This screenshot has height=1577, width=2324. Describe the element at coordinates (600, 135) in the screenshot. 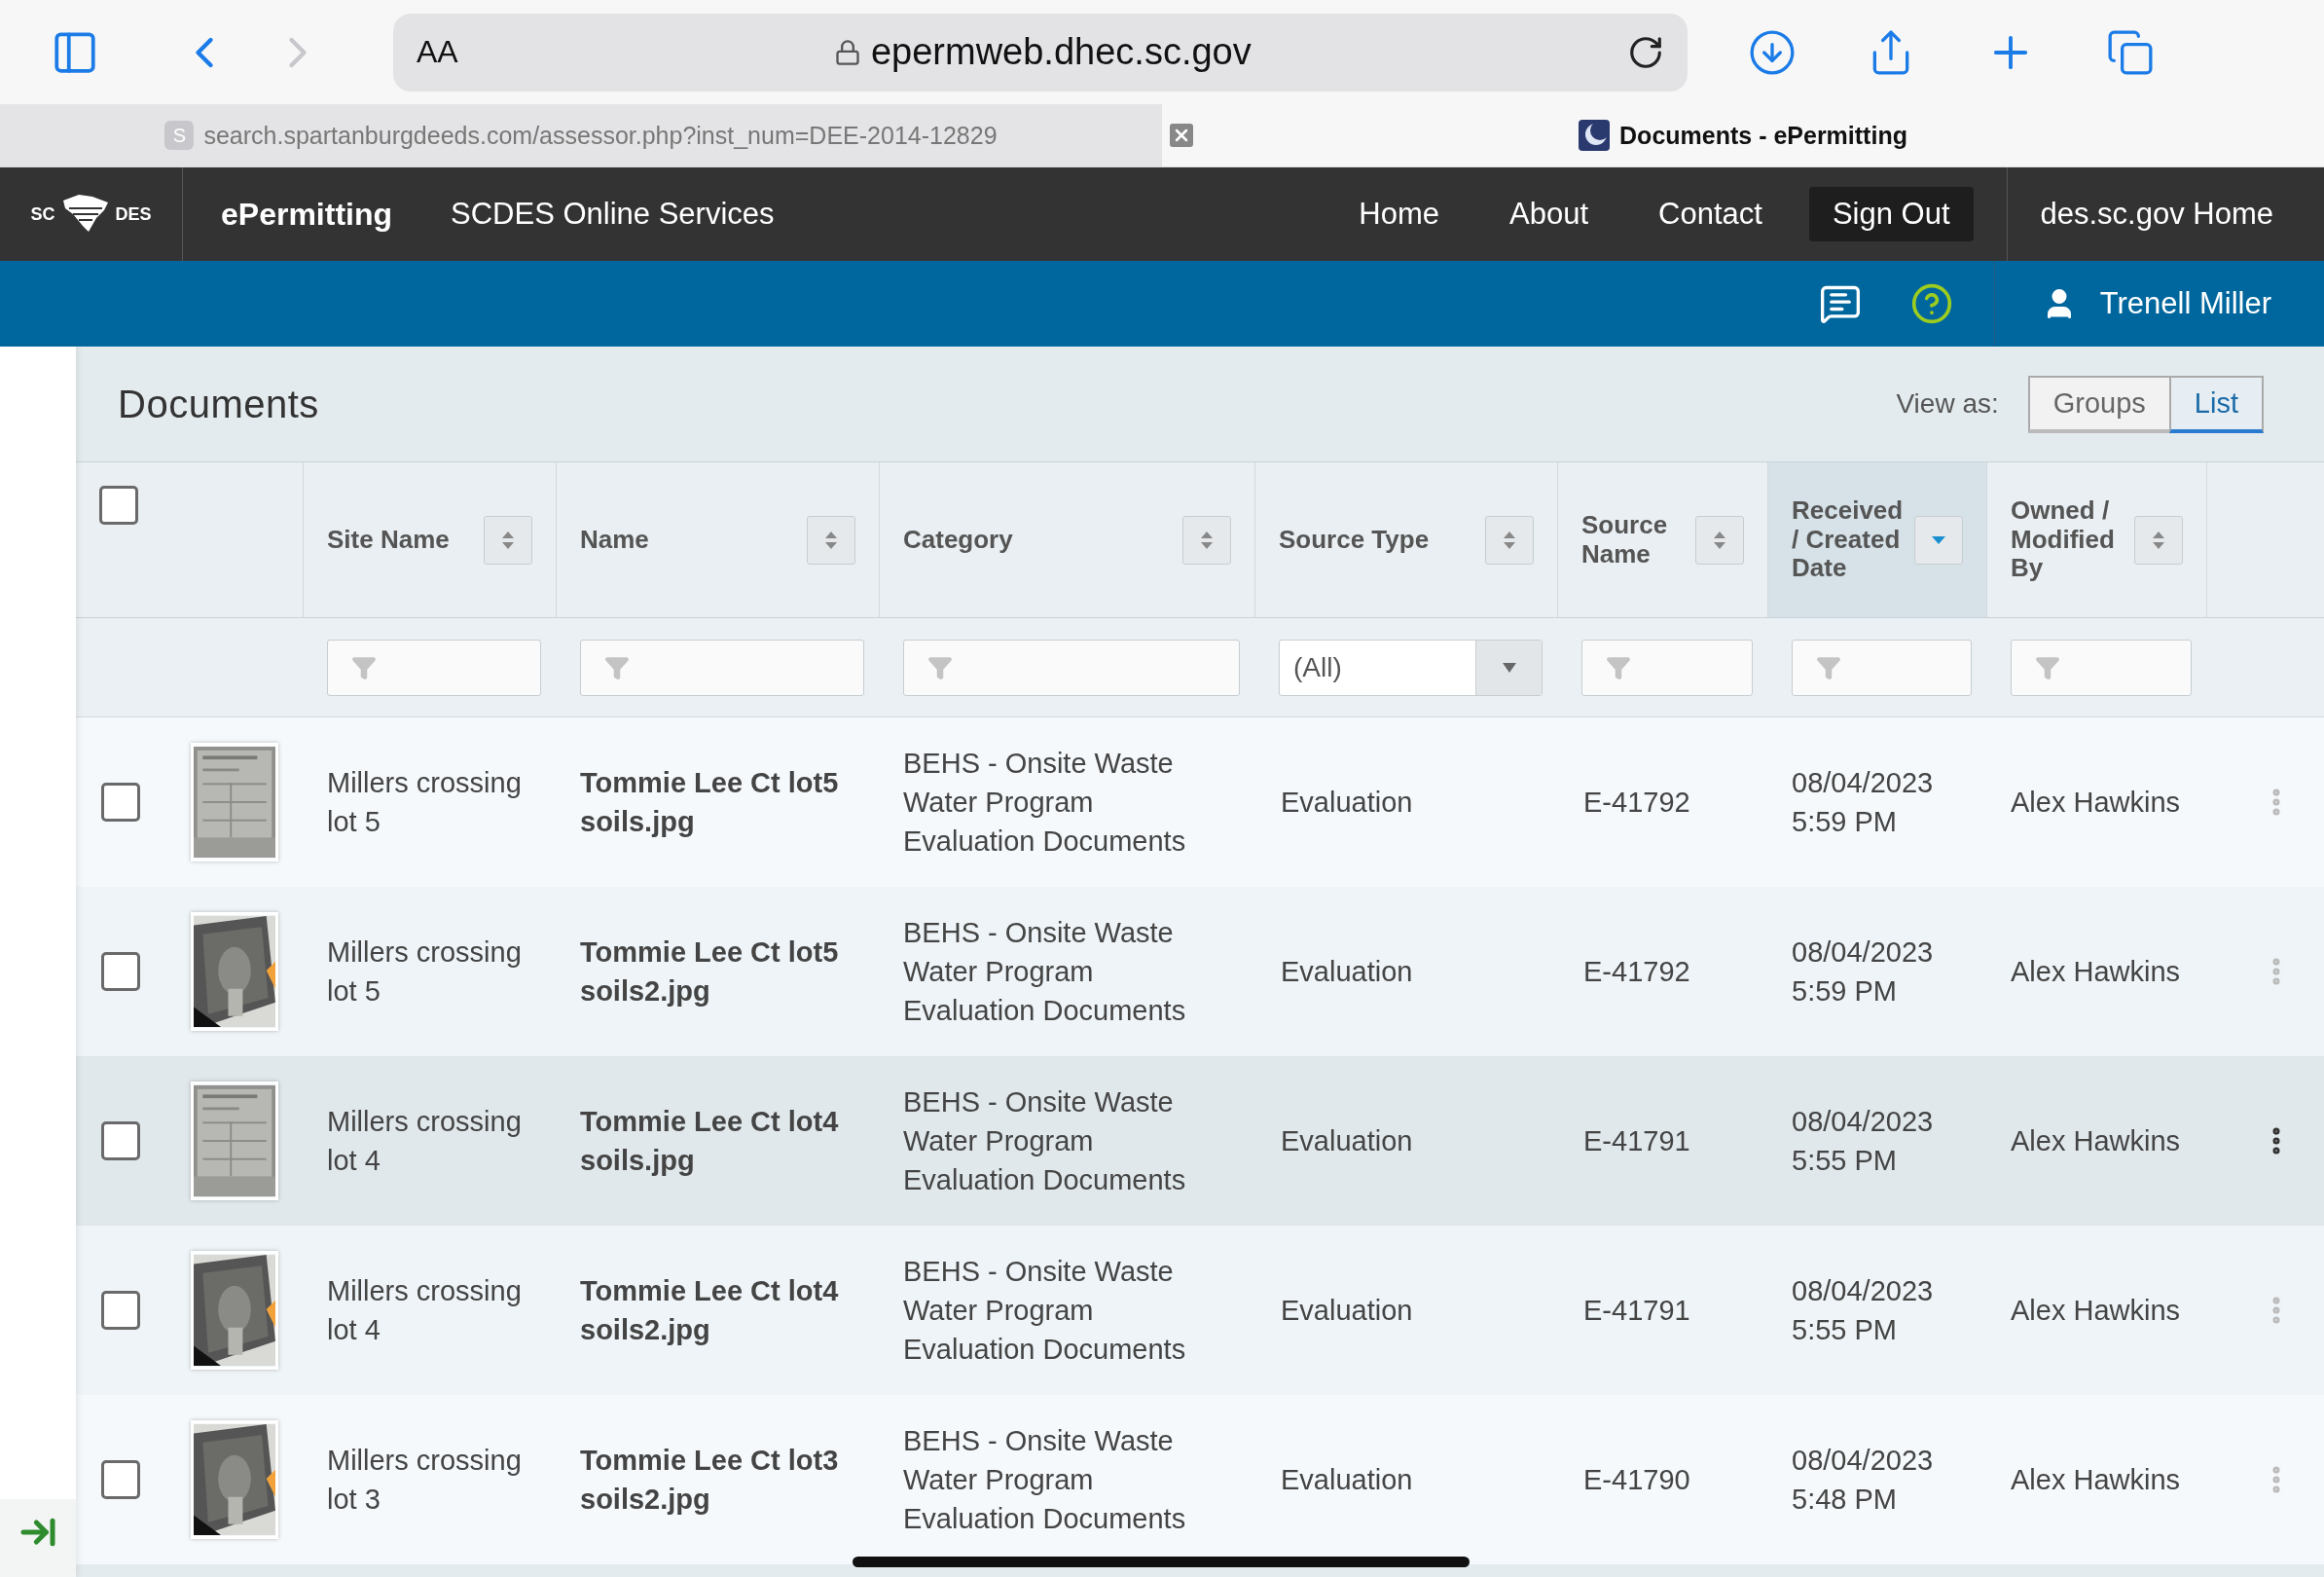

I see `tab-title: search.spartanburgdeeds.com/assessor.php?inst_num=DEE-2014-12829` at that location.